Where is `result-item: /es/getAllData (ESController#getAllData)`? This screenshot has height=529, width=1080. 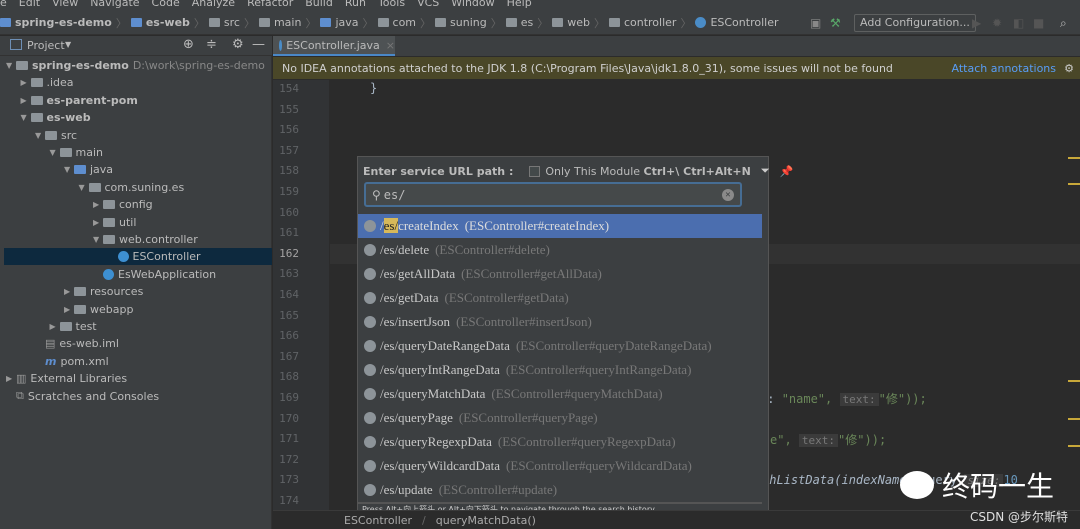 result-item: /es/getAllData (ESController#getAllData) is located at coordinates (560, 274).